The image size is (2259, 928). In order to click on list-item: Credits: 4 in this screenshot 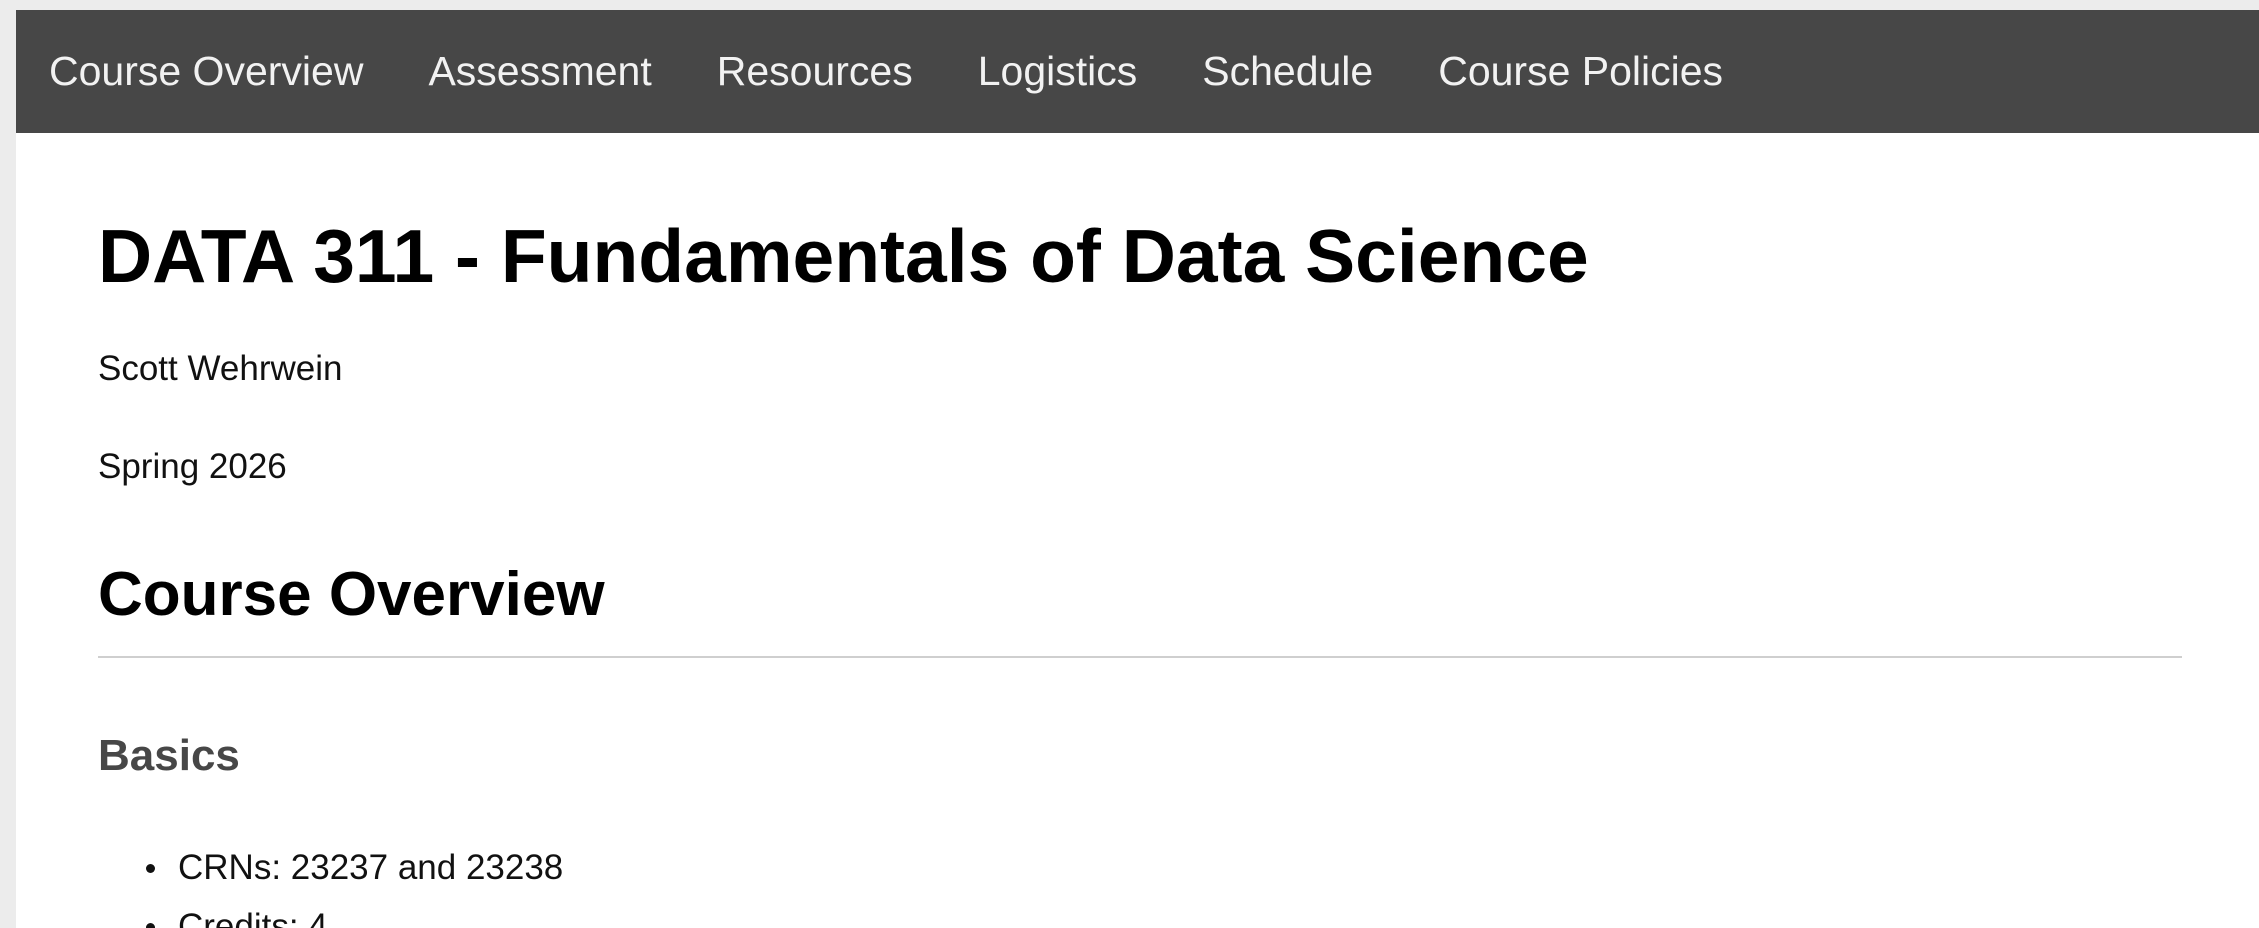, I will do `click(330, 918)`.